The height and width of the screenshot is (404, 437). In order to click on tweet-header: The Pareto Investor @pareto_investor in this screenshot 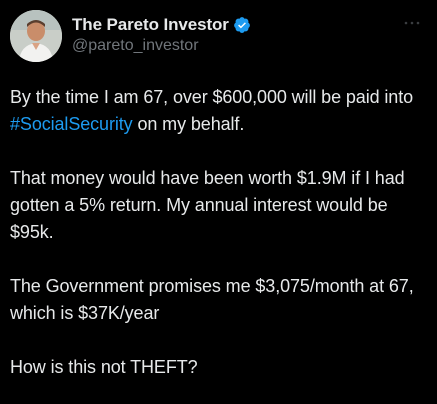, I will do `click(218, 36)`.